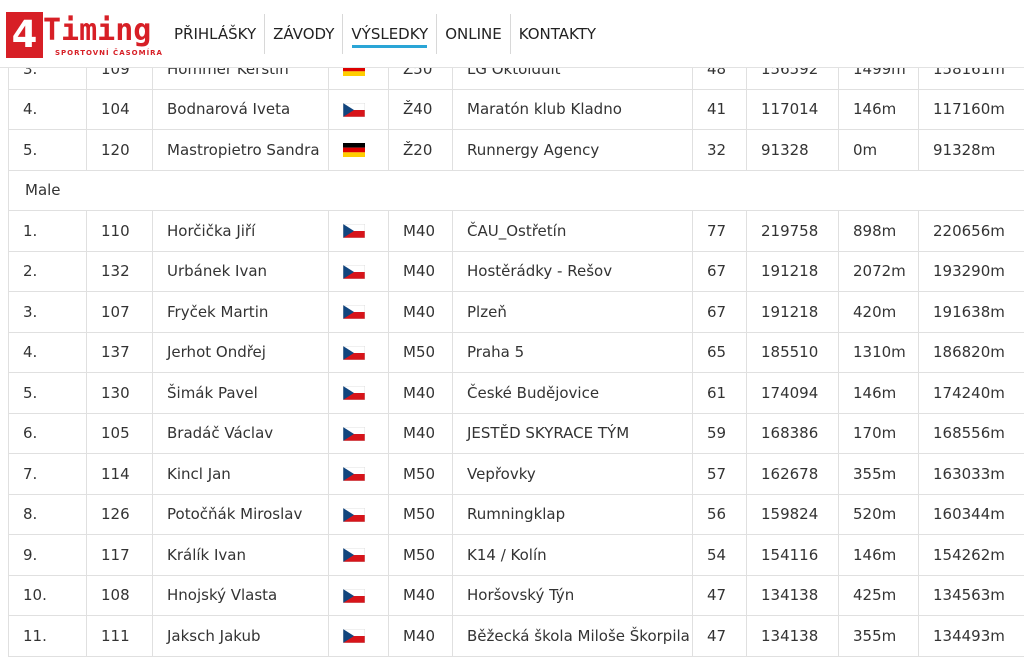  Describe the element at coordinates (240, 312) in the screenshot. I see `cell-name: Fryček Martin` at that location.